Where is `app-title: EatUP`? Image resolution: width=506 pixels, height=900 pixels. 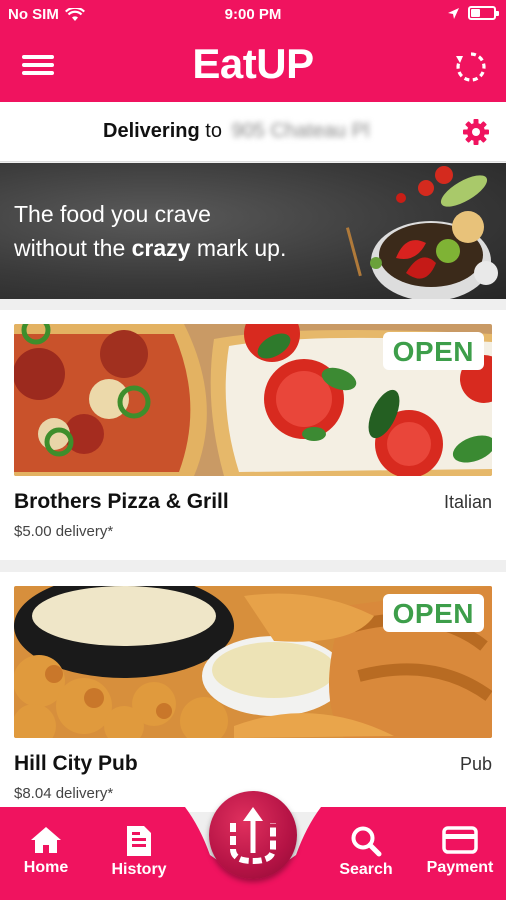 app-title: EatUP is located at coordinates (253, 63).